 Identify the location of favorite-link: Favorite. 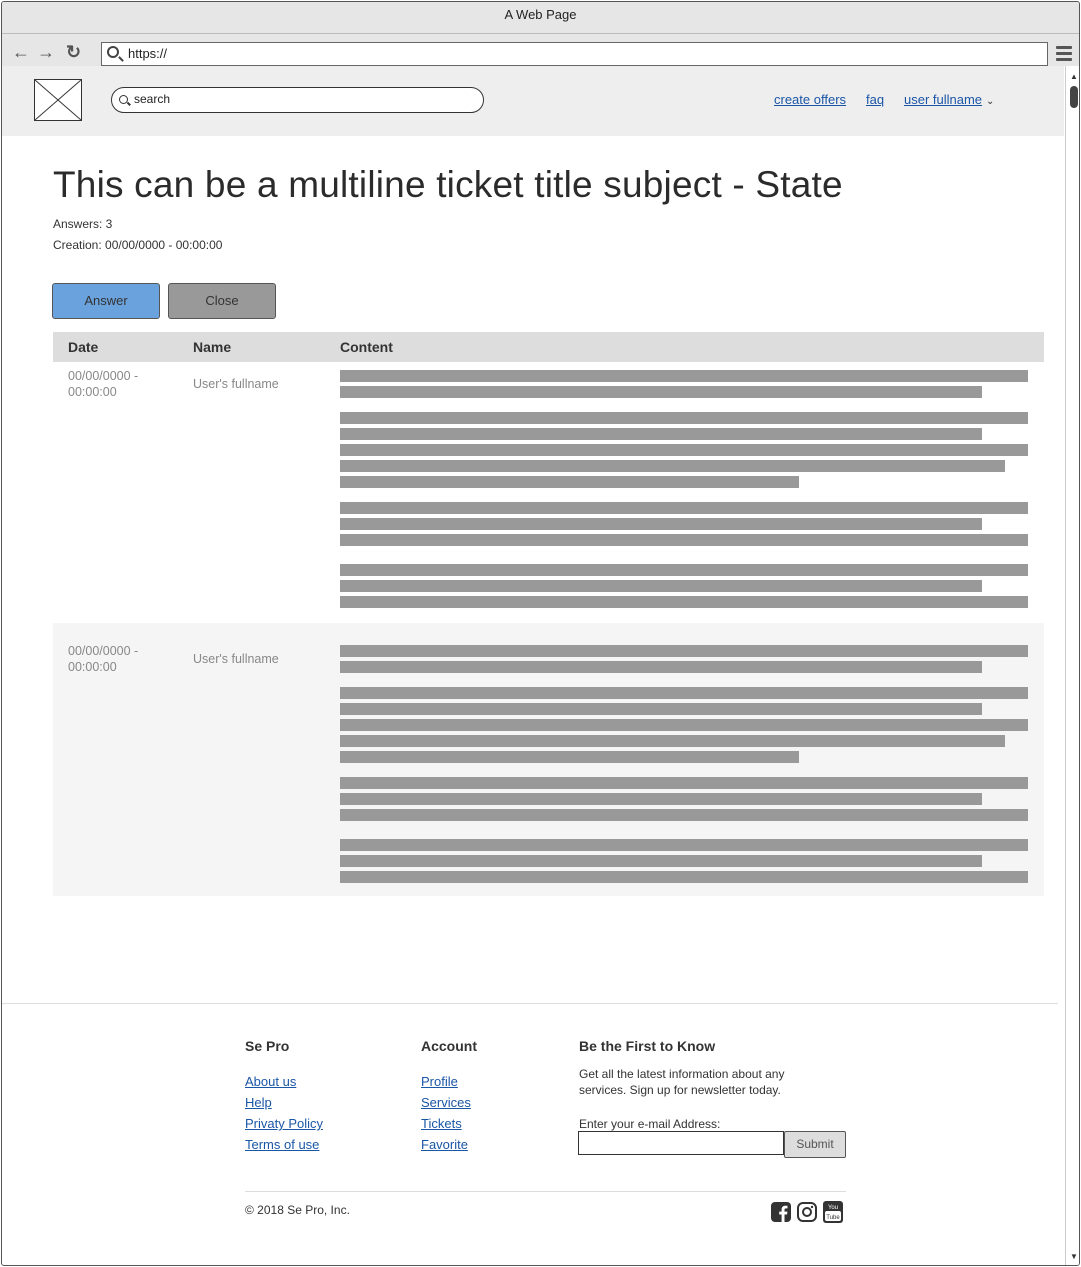
(444, 1144).